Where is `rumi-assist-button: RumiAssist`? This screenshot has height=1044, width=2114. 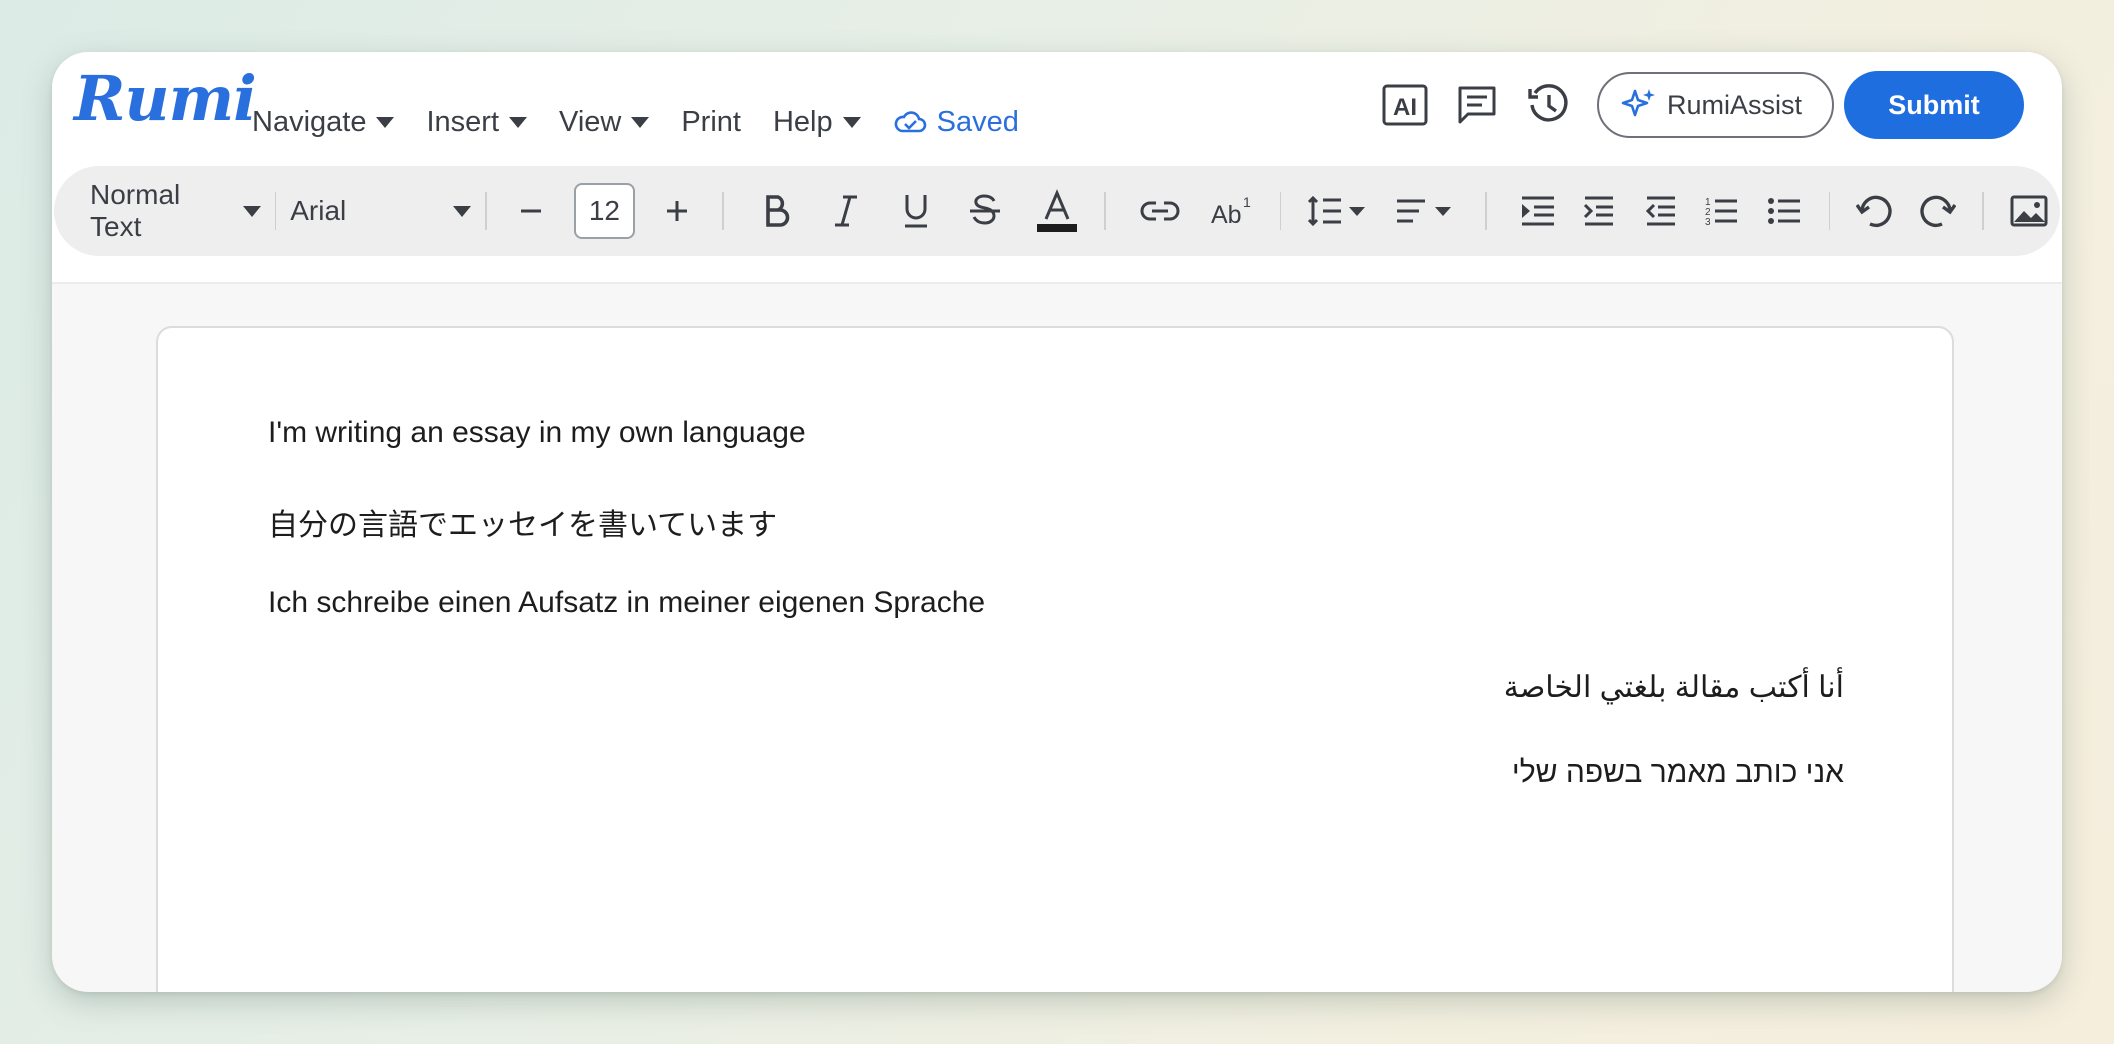
rumi-assist-button: RumiAssist is located at coordinates (1715, 105).